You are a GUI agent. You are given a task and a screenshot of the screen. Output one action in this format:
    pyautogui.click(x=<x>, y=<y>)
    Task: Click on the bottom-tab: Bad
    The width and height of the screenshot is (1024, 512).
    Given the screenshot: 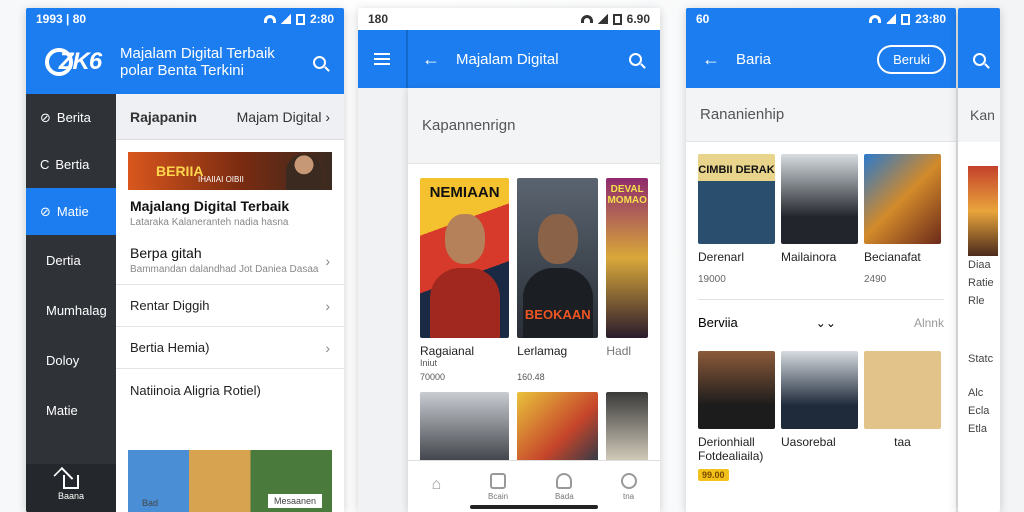 What is the action you would take?
    pyautogui.click(x=150, y=503)
    